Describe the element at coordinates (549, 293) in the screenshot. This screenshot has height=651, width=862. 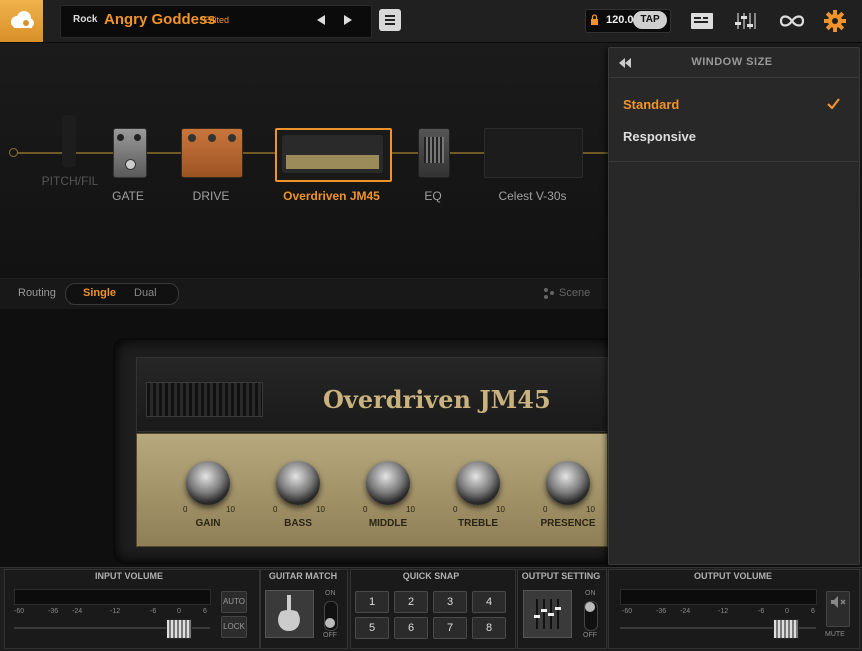
I see `scene-icon` at that location.